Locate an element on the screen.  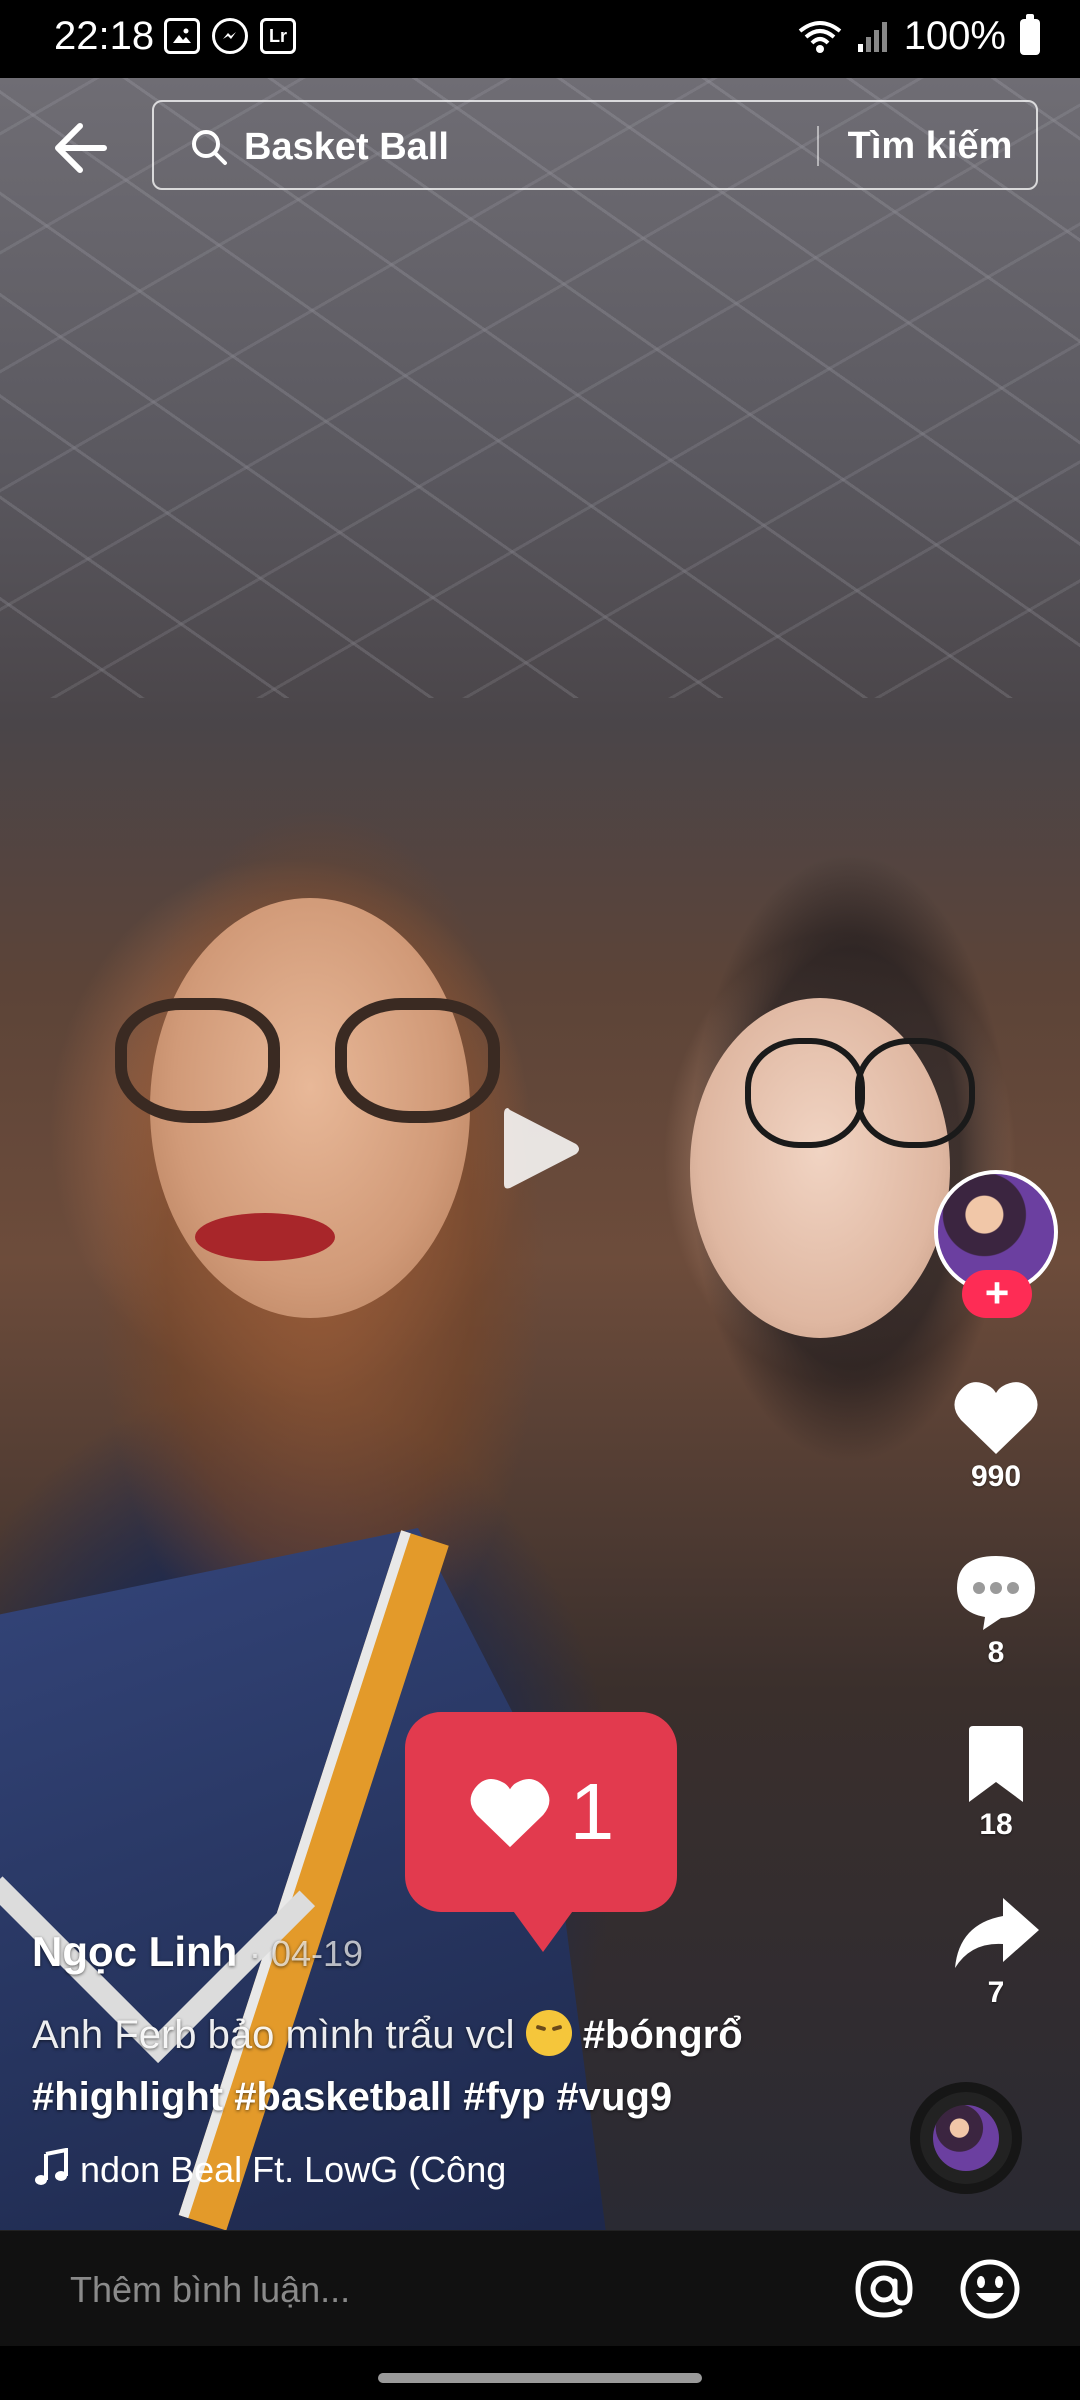
status-time: 22:18 is located at coordinates (104, 36).